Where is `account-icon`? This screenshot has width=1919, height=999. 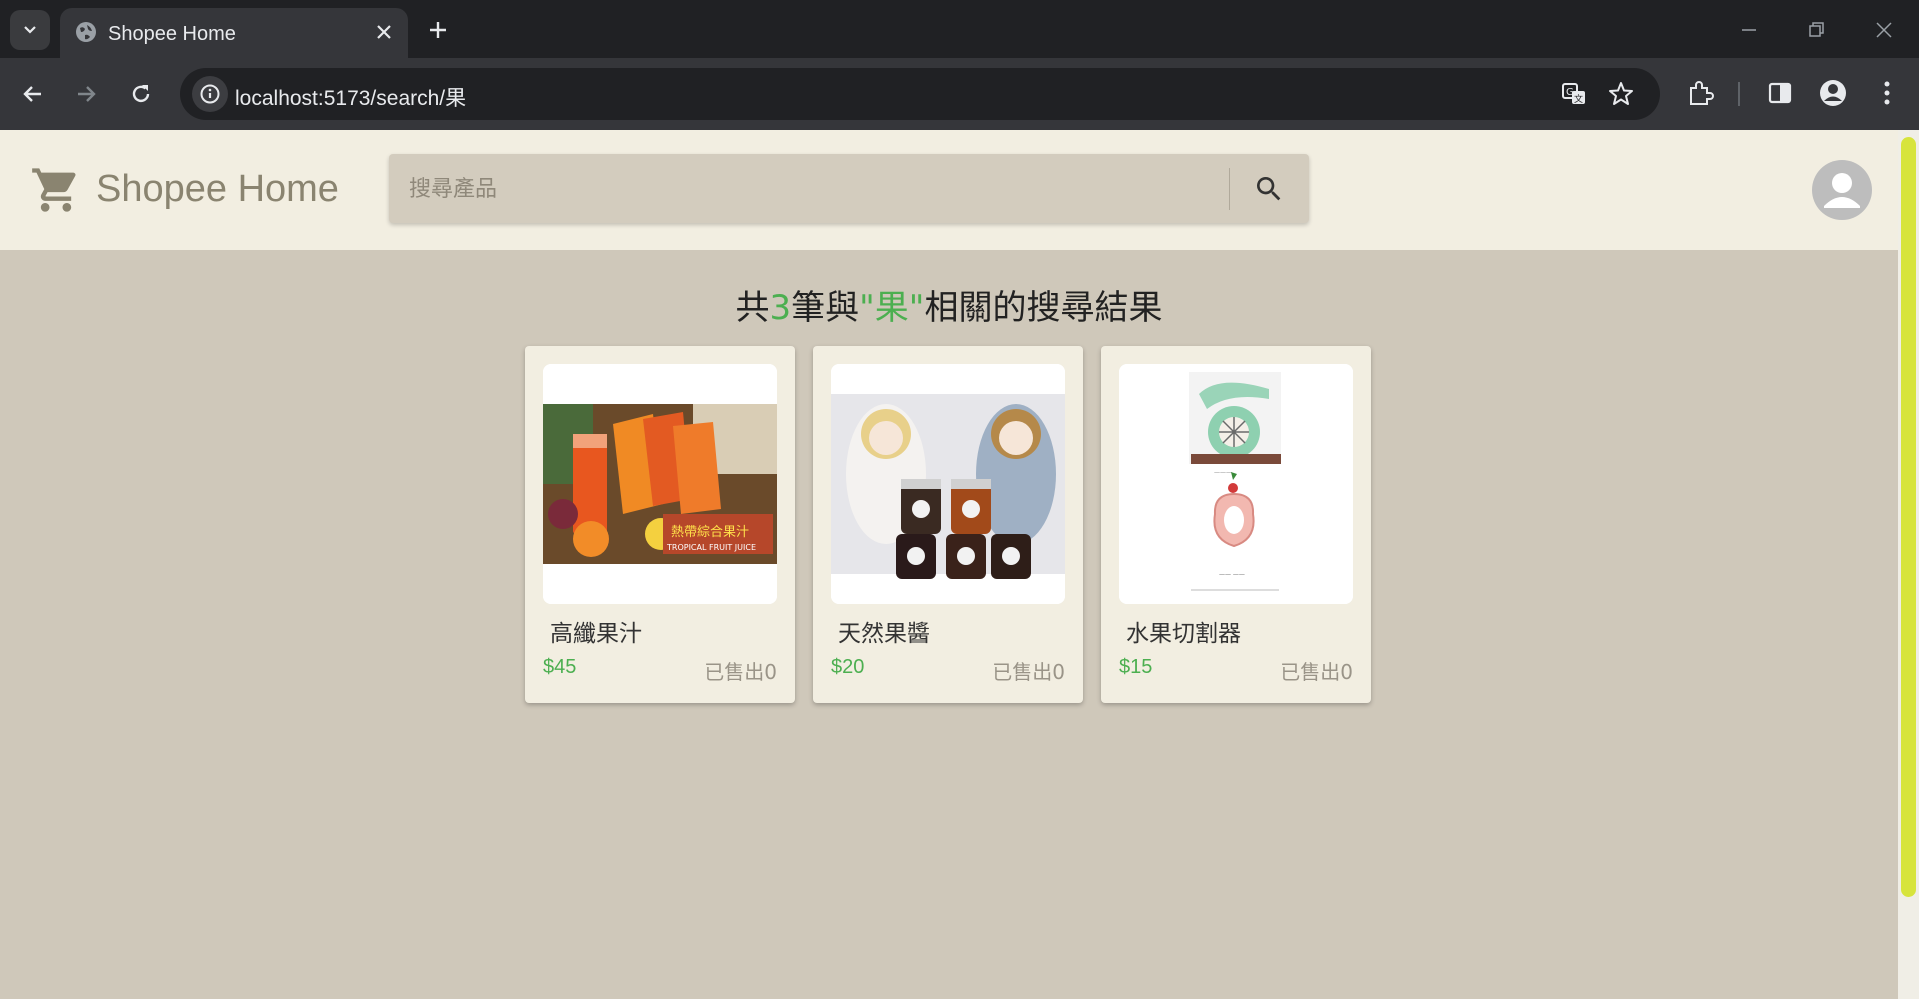 account-icon is located at coordinates (1842, 190).